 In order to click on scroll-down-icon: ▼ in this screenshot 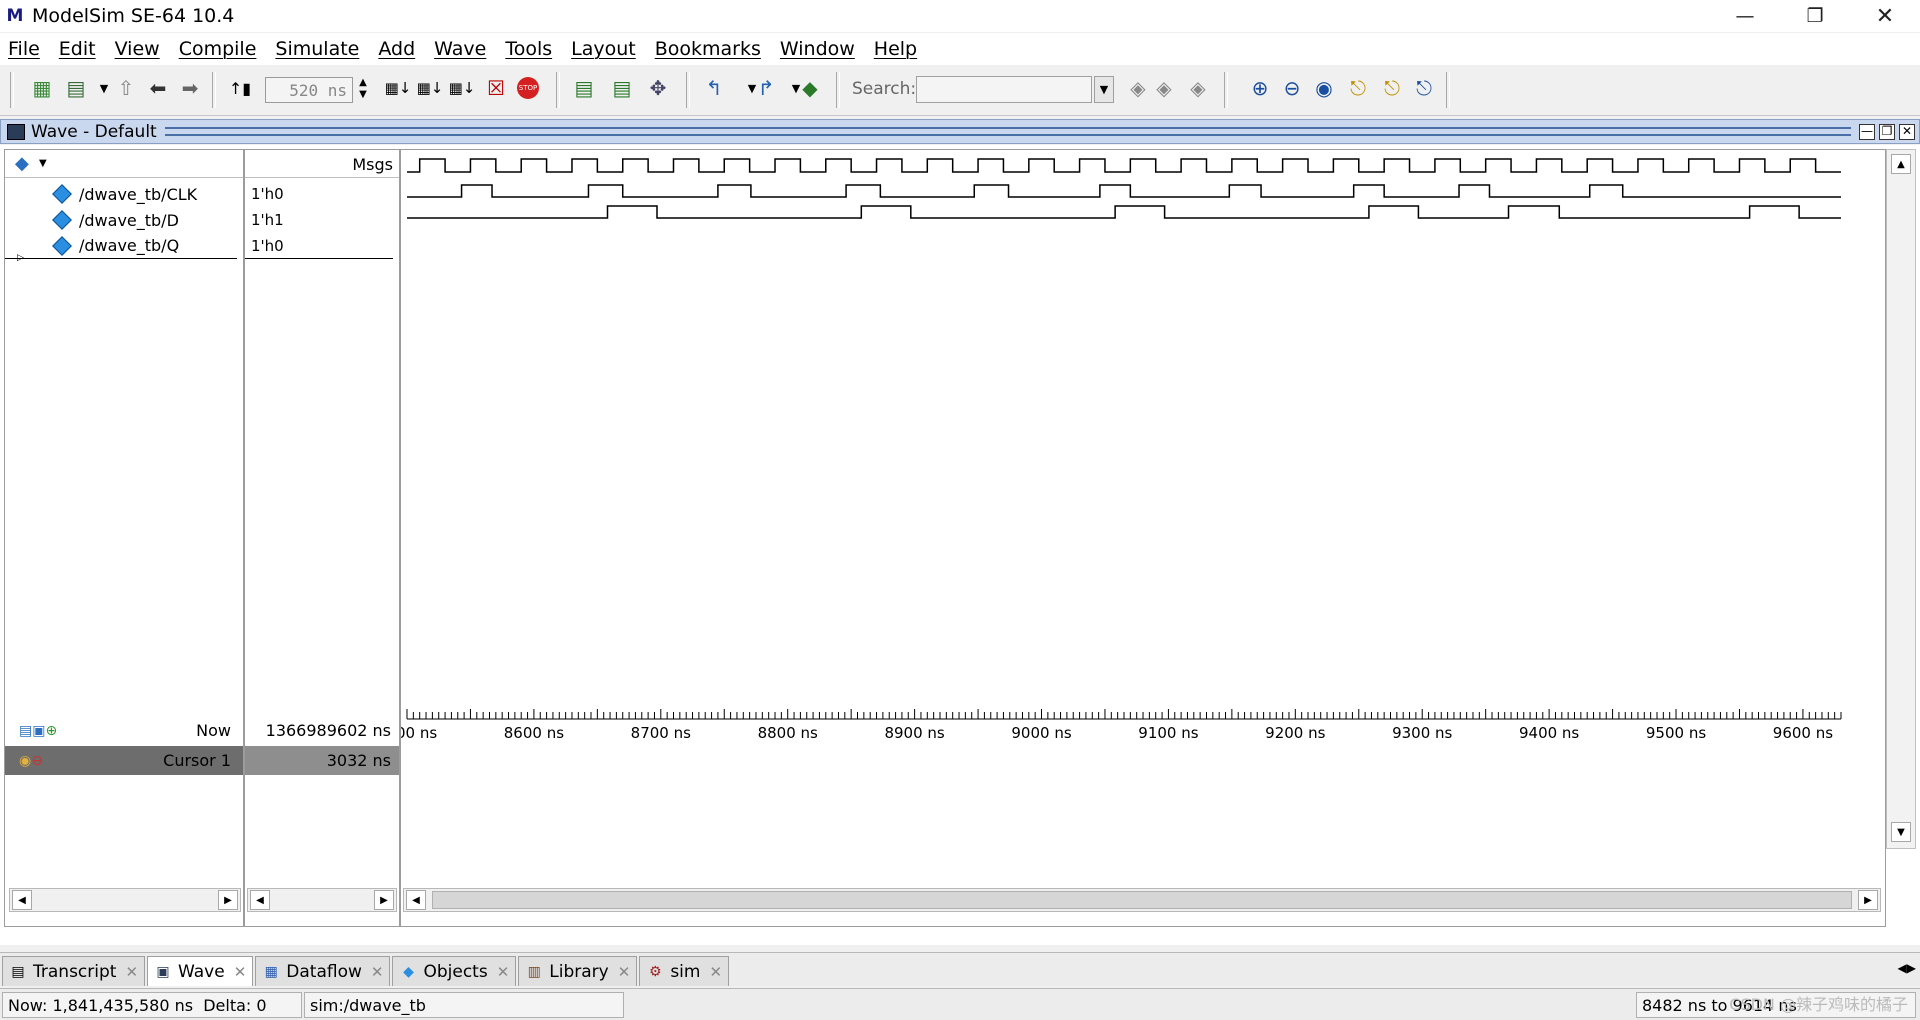, I will do `click(1901, 832)`.